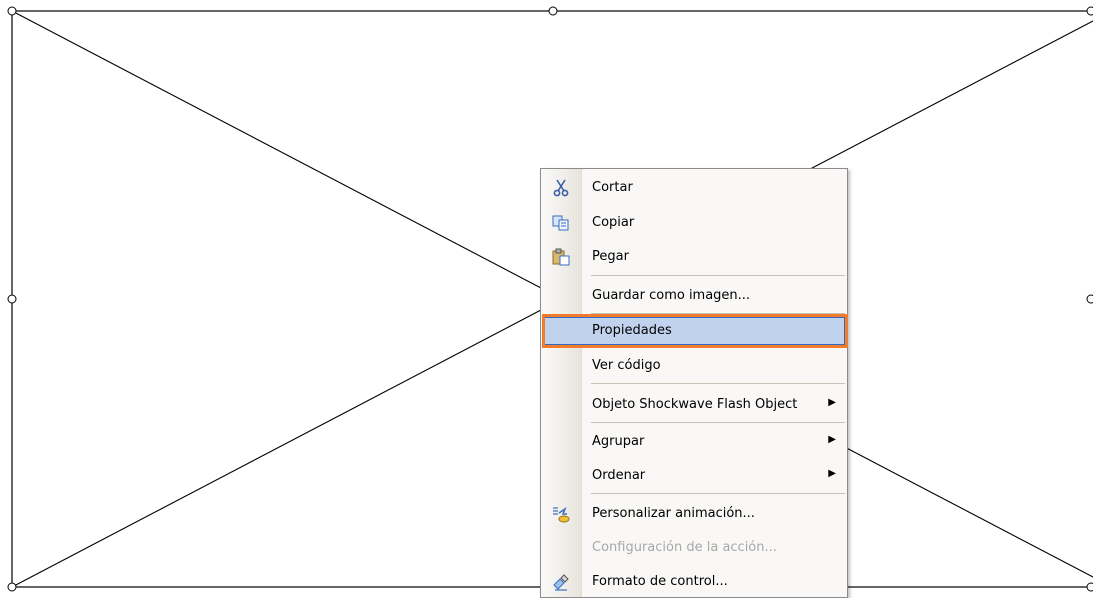  Describe the element at coordinates (561, 515) in the screenshot. I see `custom-animation-icon` at that location.